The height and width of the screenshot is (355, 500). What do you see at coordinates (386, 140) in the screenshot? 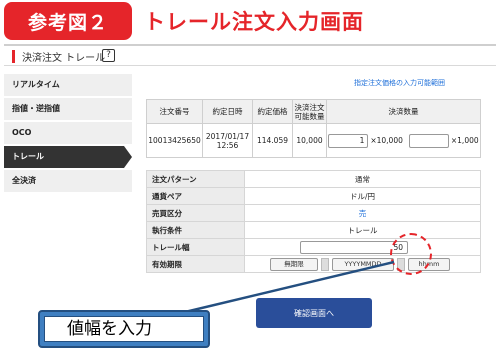
I see `unit-10000: ×10,000` at bounding box center [386, 140].